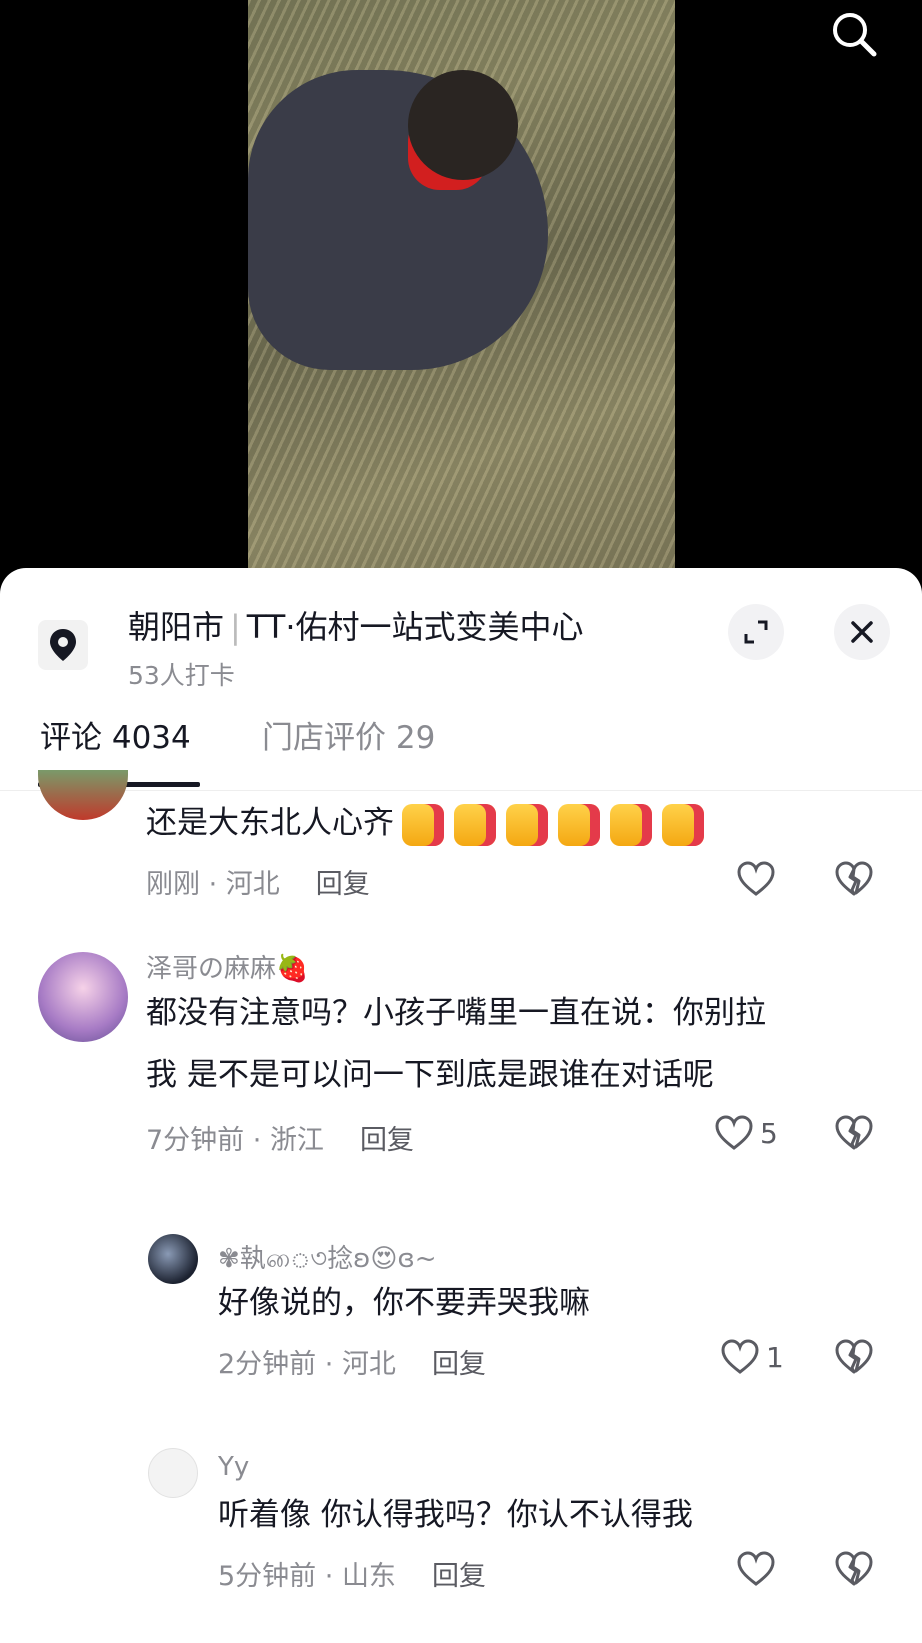 The image size is (922, 1643). I want to click on comment-meta: 2分钟前 · 河北 回复, so click(352, 1364).